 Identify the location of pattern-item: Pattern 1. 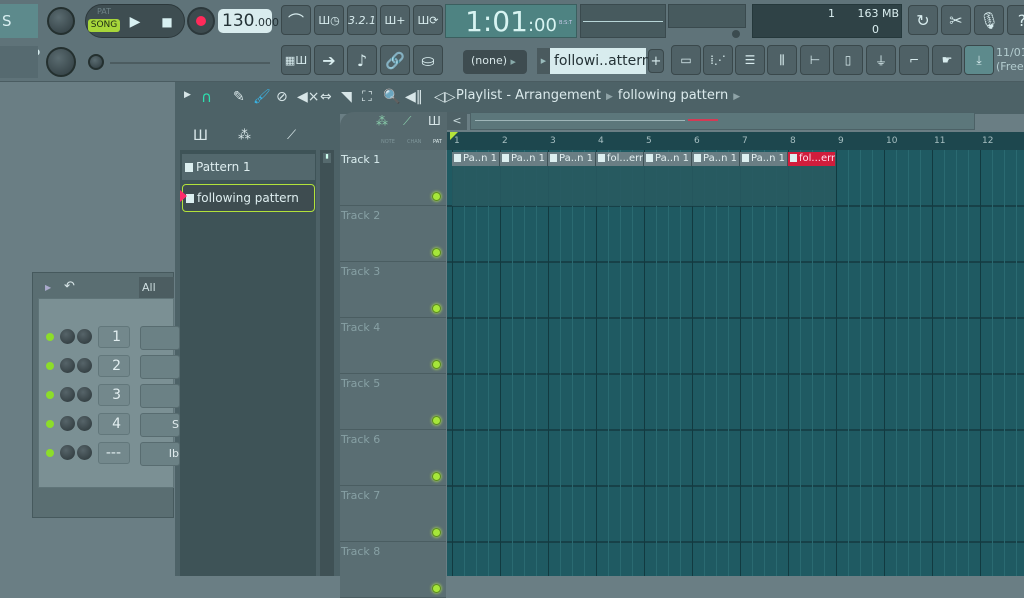
(248, 167).